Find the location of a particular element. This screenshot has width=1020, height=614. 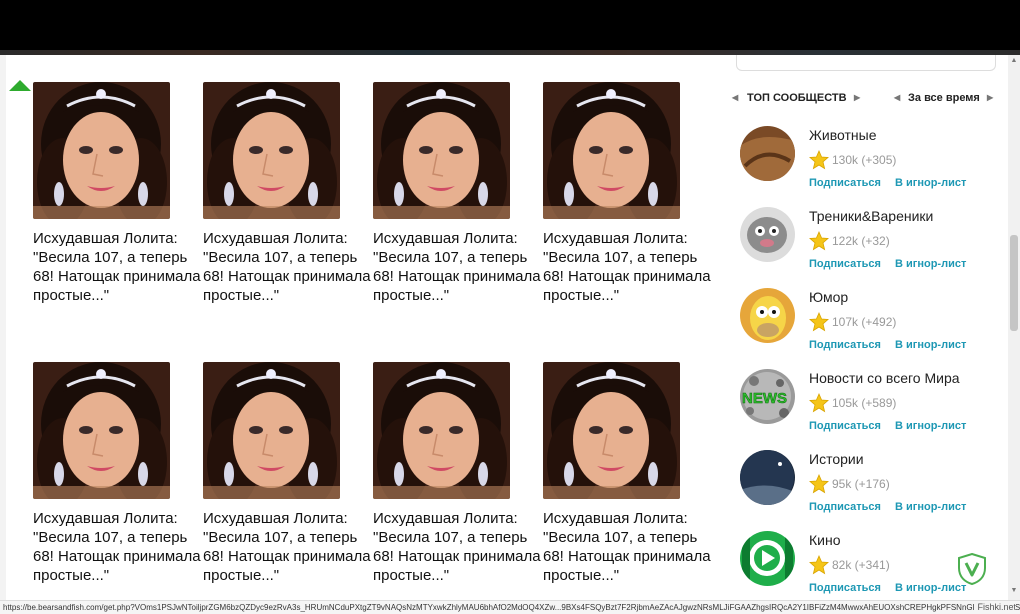

community-stats: 130k (+305) is located at coordinates (864, 160).